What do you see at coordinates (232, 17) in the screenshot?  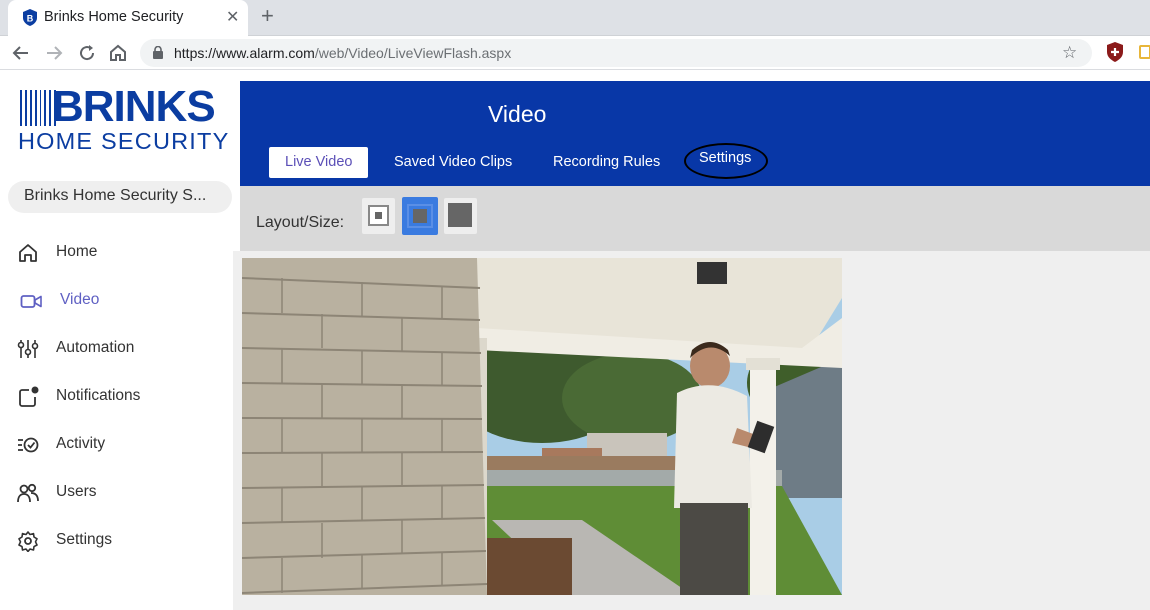 I see `tab-close-icon: ✕` at bounding box center [232, 17].